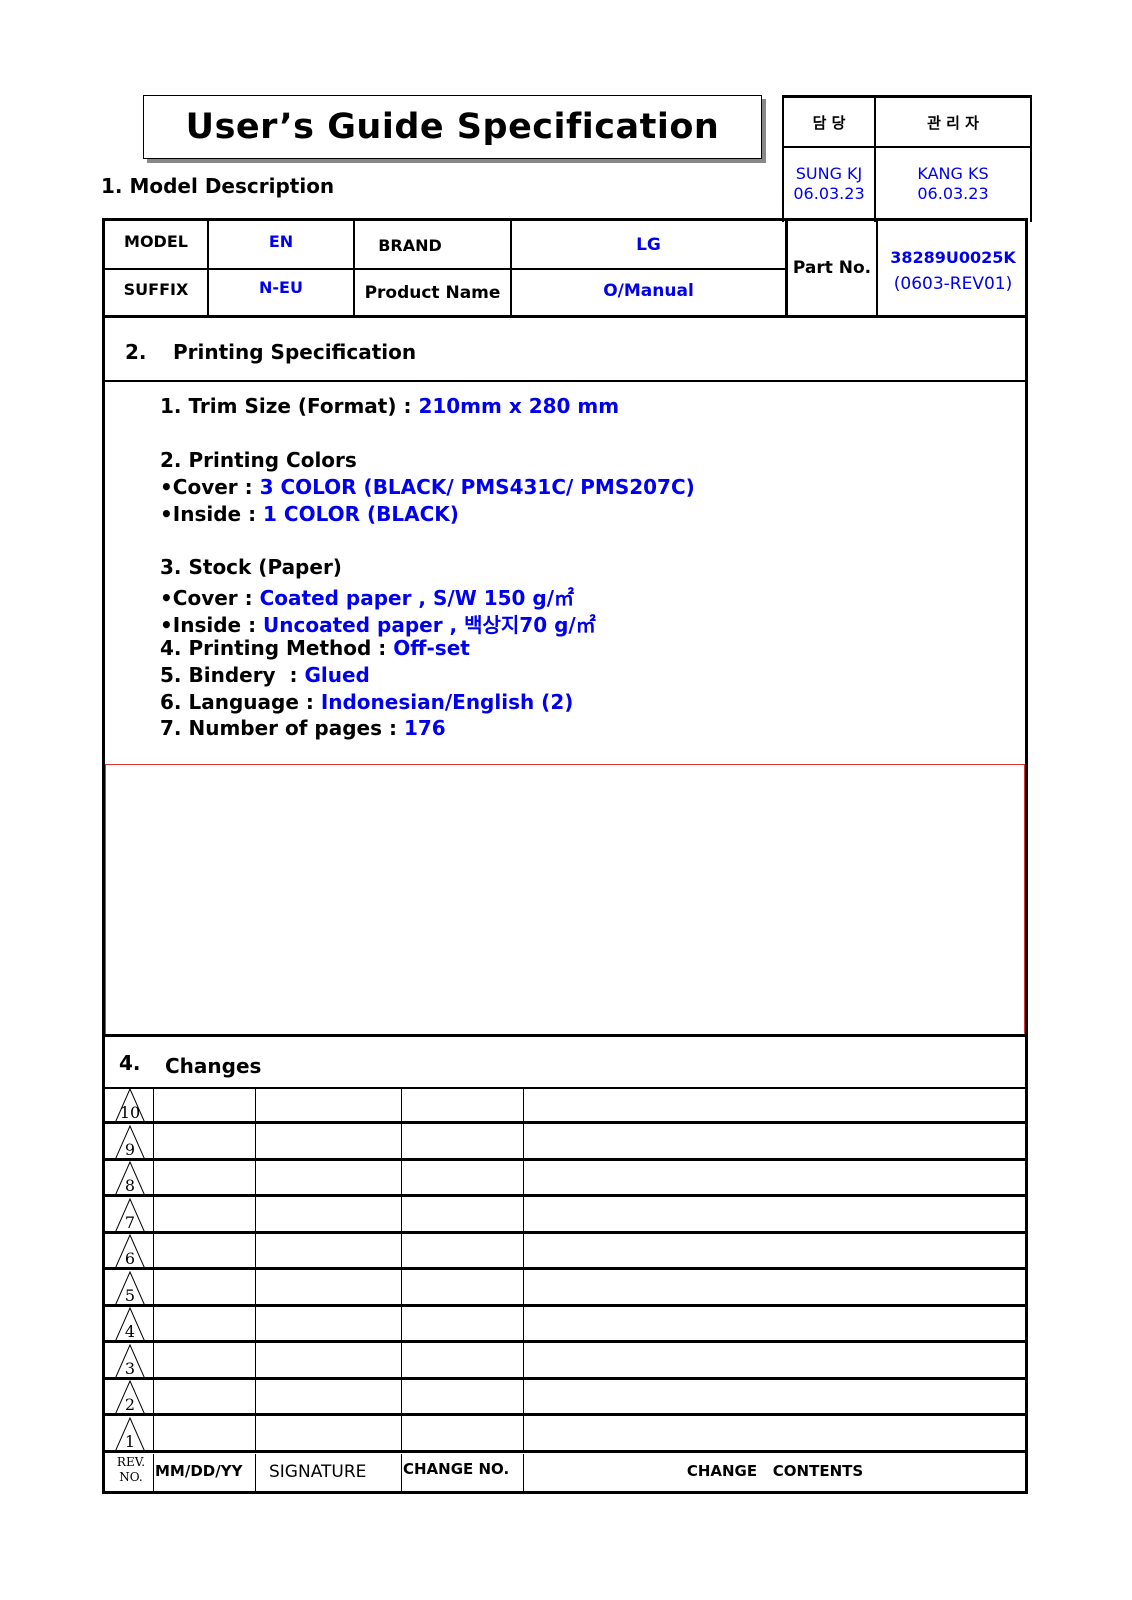 The height and width of the screenshot is (1600, 1132). What do you see at coordinates (417, 598) in the screenshot?
I see `spec-value: Coated paper , S/W 150 g/㎡` at bounding box center [417, 598].